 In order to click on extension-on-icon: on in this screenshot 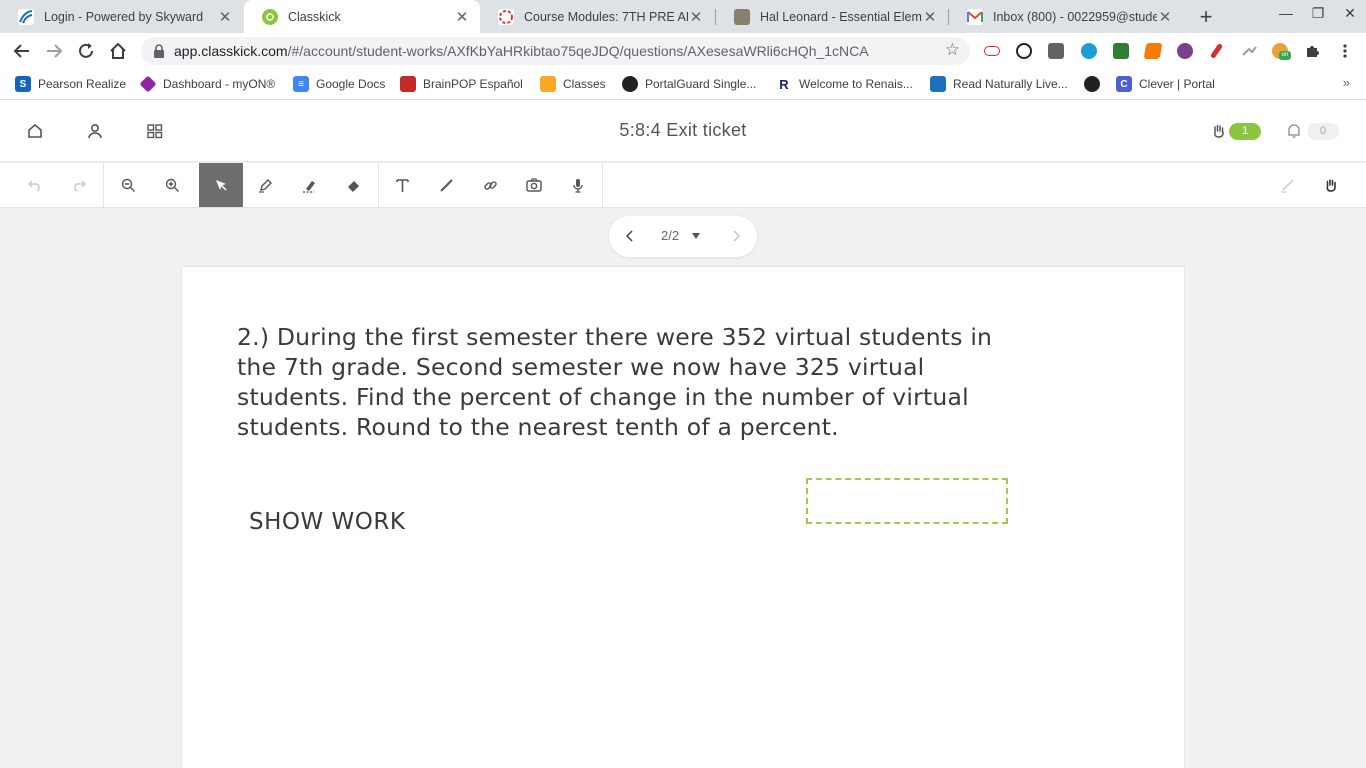, I will do `click(1281, 51)`.